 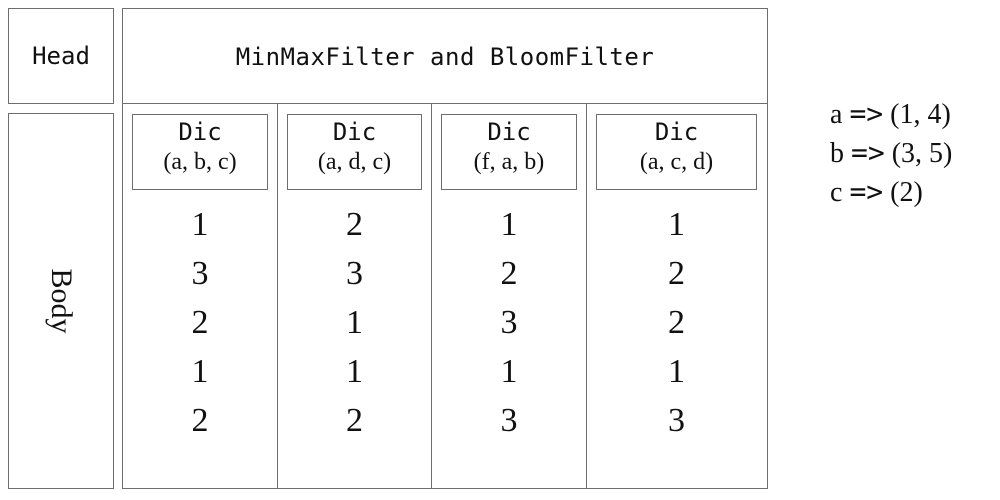 I want to click on value-list: 1 3 2 1 2, so click(x=200, y=322).